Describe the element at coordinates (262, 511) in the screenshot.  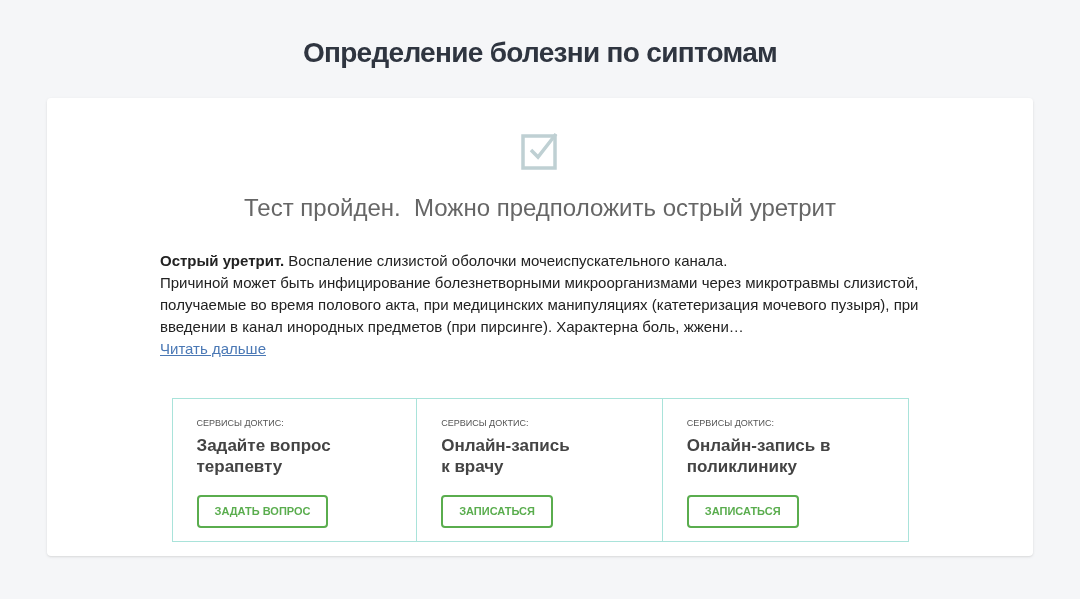
I see `service-button: ЗАДАТЬ ВОПРОС` at that location.